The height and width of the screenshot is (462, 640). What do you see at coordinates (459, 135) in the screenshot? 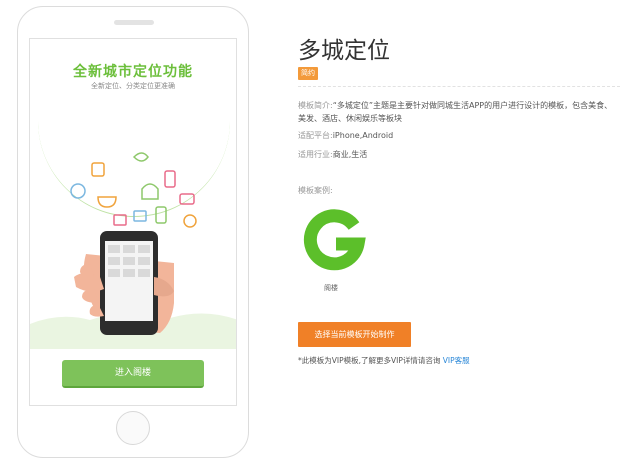
I see `platform-row: 适配平台:iPhone,Android` at bounding box center [459, 135].